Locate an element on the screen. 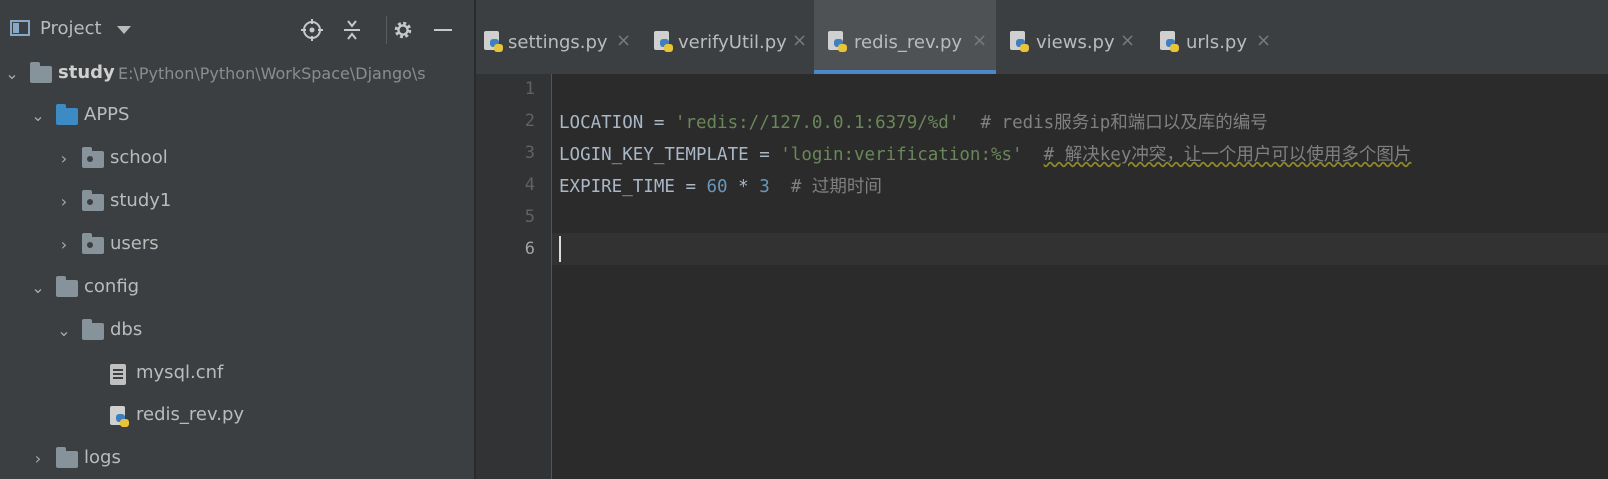 The image size is (1608, 479). tree-item-apps: ⌄ APPS is located at coordinates (237, 116).